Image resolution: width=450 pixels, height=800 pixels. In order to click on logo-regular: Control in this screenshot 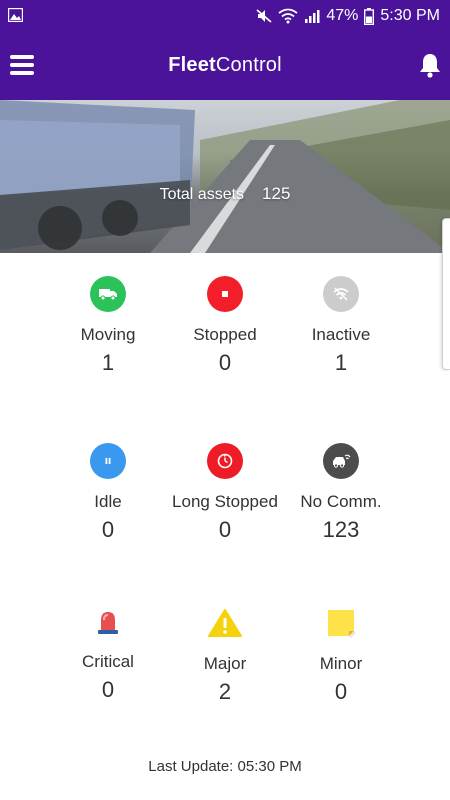, I will do `click(248, 65)`.